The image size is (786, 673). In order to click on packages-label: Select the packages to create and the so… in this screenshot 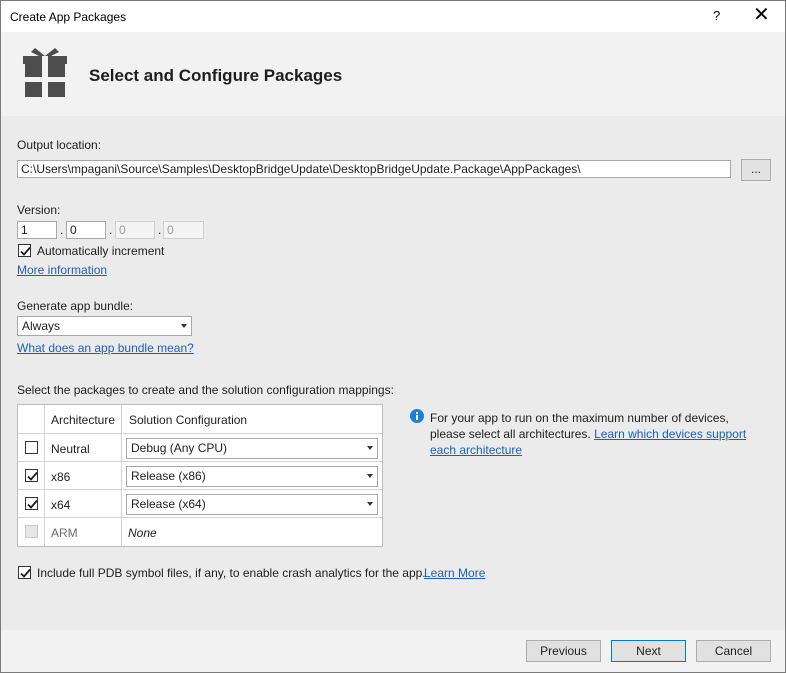, I will do `click(205, 390)`.